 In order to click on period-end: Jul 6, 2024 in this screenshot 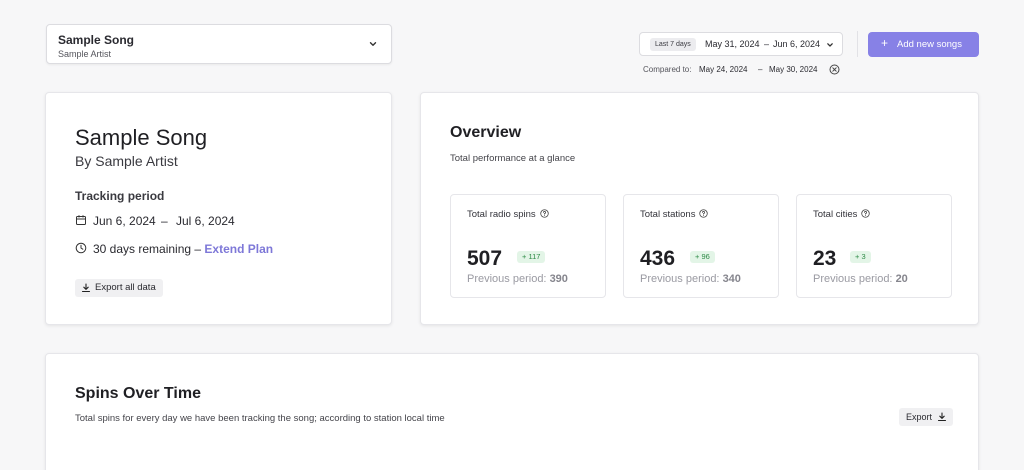, I will do `click(205, 221)`.